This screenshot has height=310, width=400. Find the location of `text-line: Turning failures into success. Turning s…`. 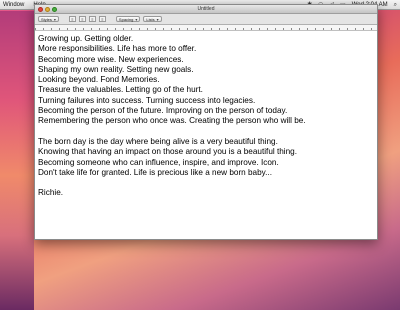

text-line: Turning failures into success. Turning s… is located at coordinates (147, 100).